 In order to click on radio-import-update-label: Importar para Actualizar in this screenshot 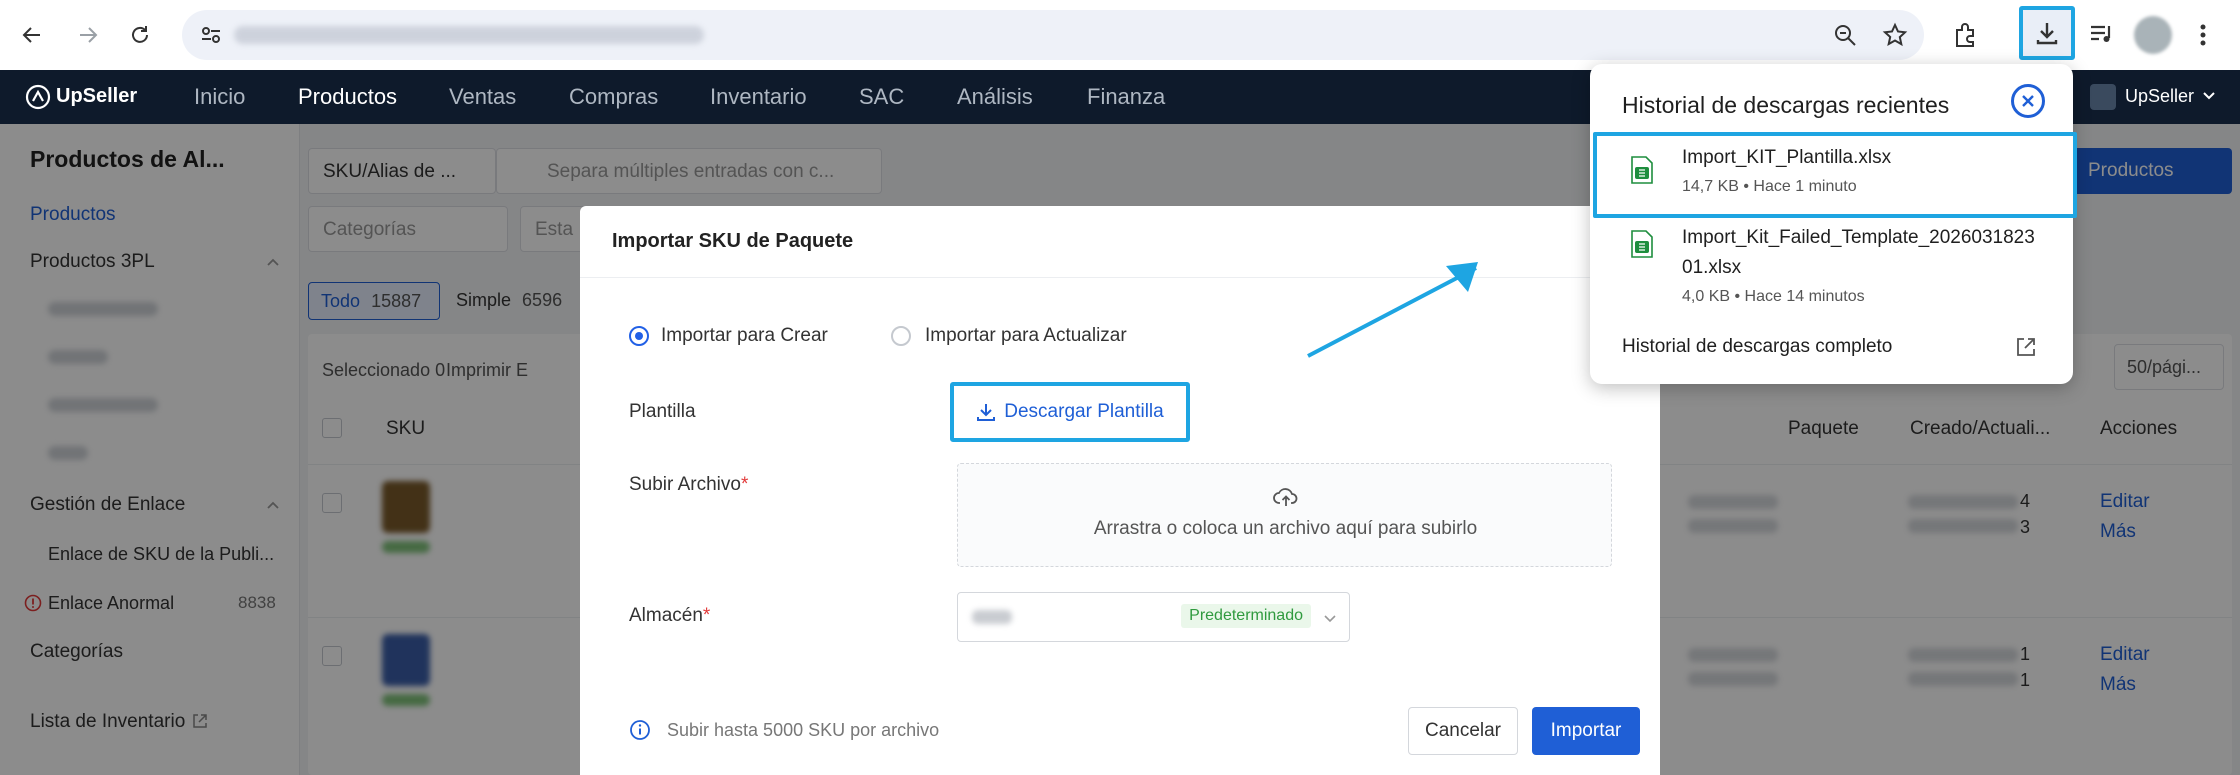, I will do `click(1026, 336)`.